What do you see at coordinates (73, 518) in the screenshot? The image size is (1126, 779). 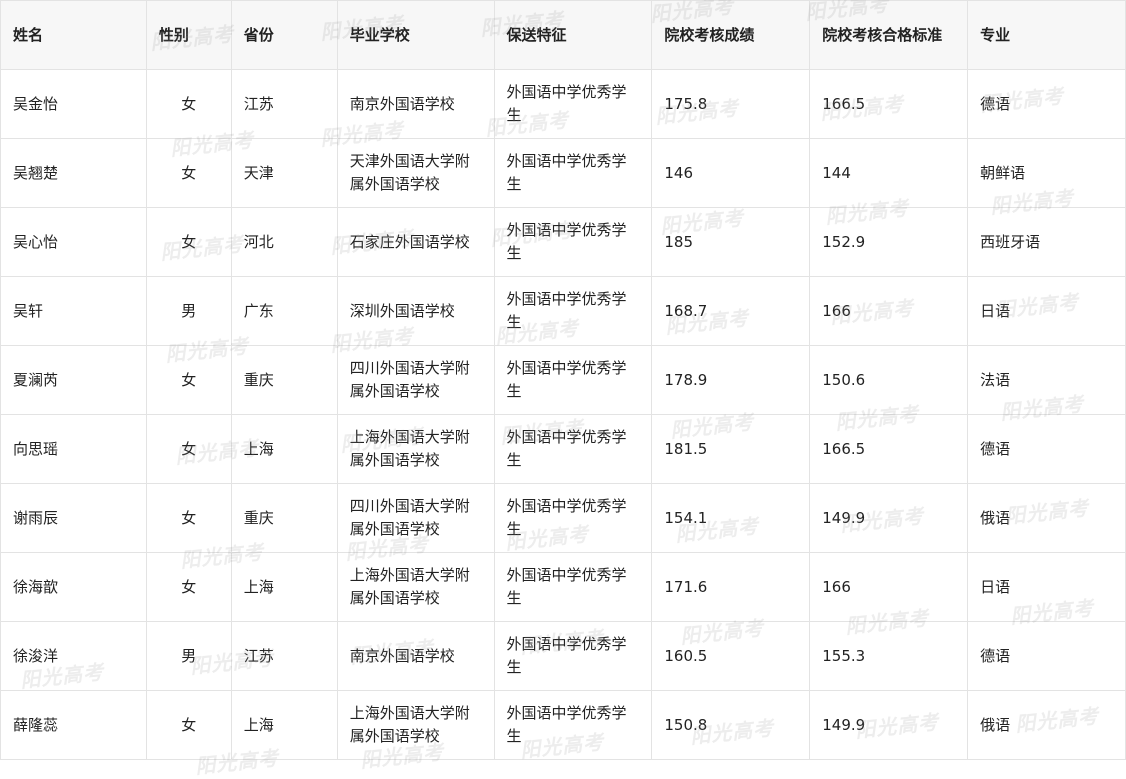 I see `name-cell: 谢雨辰` at bounding box center [73, 518].